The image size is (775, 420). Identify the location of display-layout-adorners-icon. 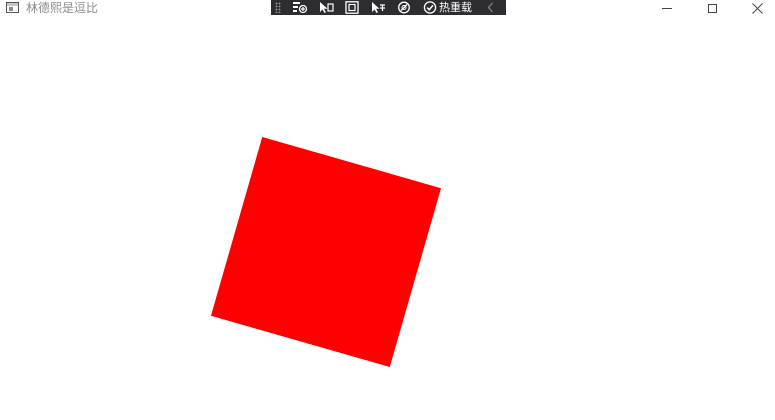
(352, 7).